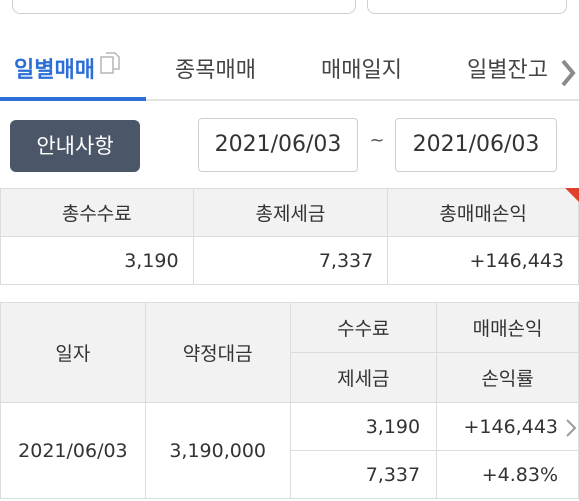 The height and width of the screenshot is (501, 579). I want to click on tab-label: 매매일지, so click(361, 70).